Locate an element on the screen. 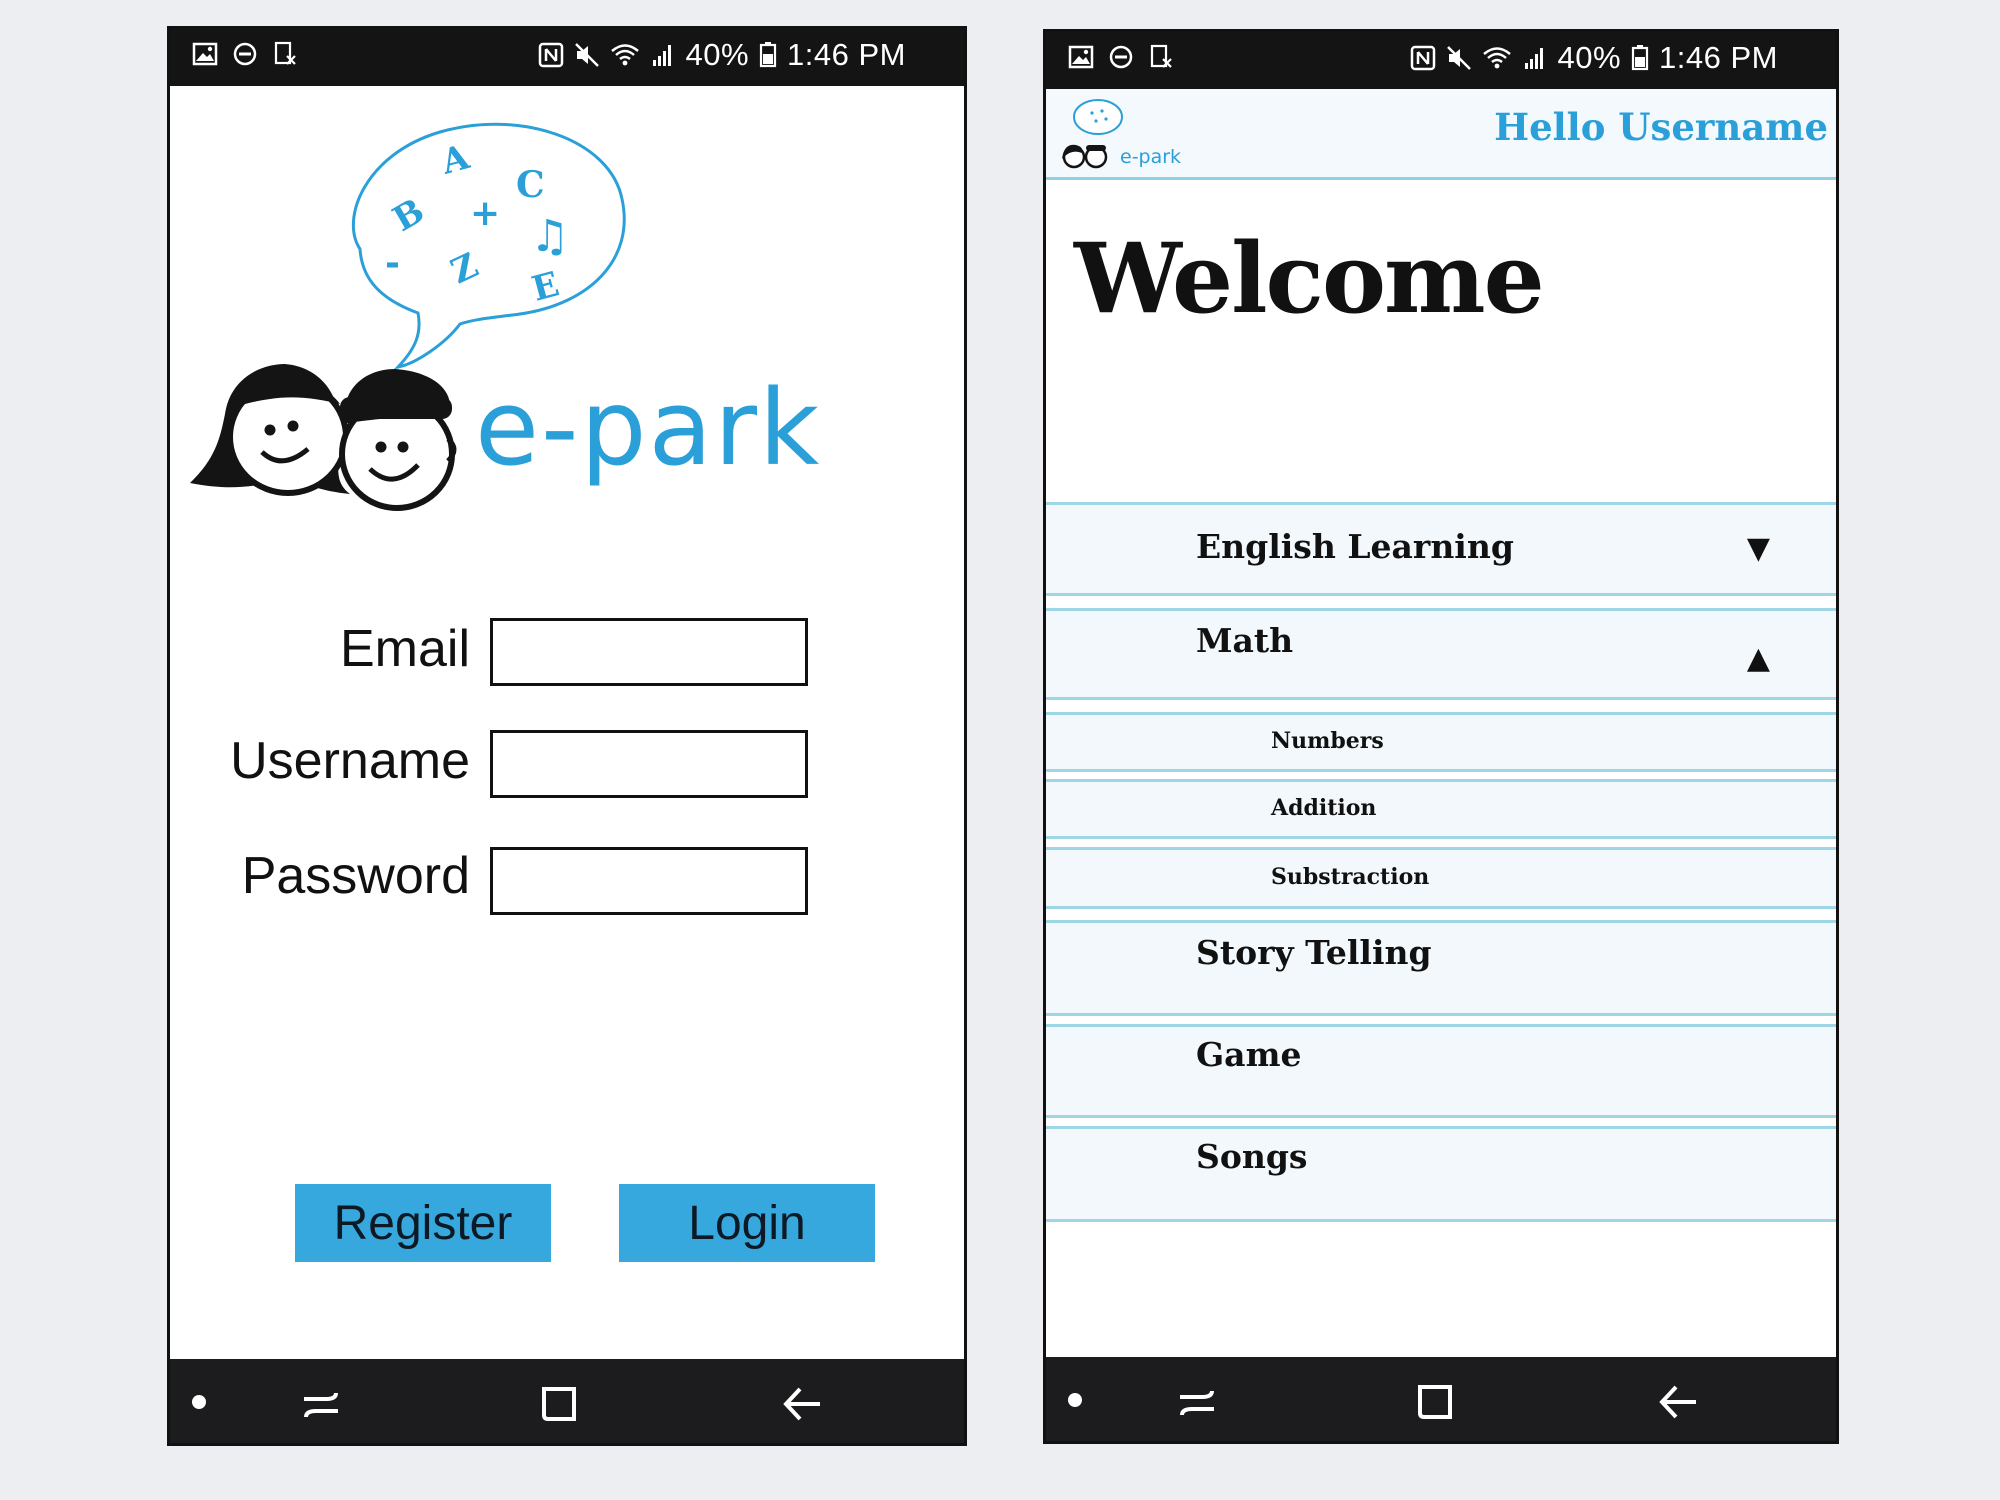 The image size is (2000, 1500). menu-item-songs: Songs is located at coordinates (1441, 1174).